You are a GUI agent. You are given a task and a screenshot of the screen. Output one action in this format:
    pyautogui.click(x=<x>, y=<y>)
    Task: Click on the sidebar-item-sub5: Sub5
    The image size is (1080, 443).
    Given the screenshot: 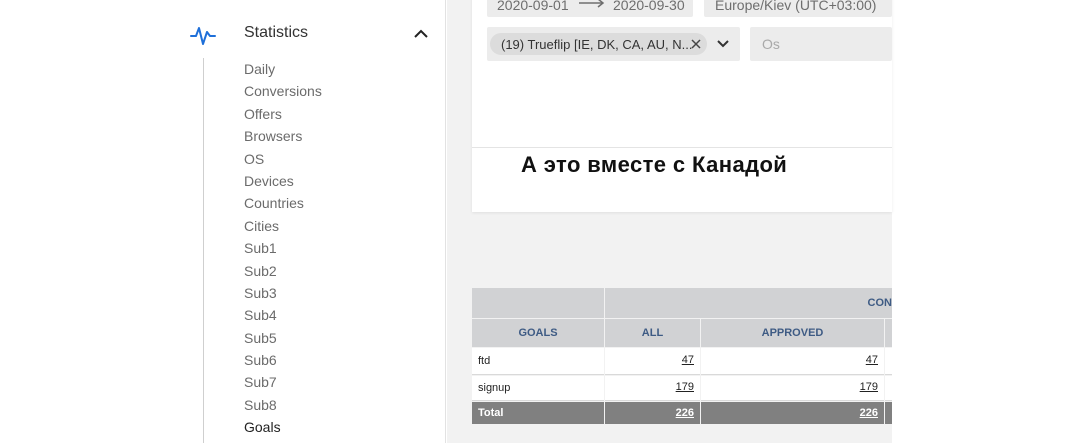 What is the action you would take?
    pyautogui.click(x=283, y=338)
    